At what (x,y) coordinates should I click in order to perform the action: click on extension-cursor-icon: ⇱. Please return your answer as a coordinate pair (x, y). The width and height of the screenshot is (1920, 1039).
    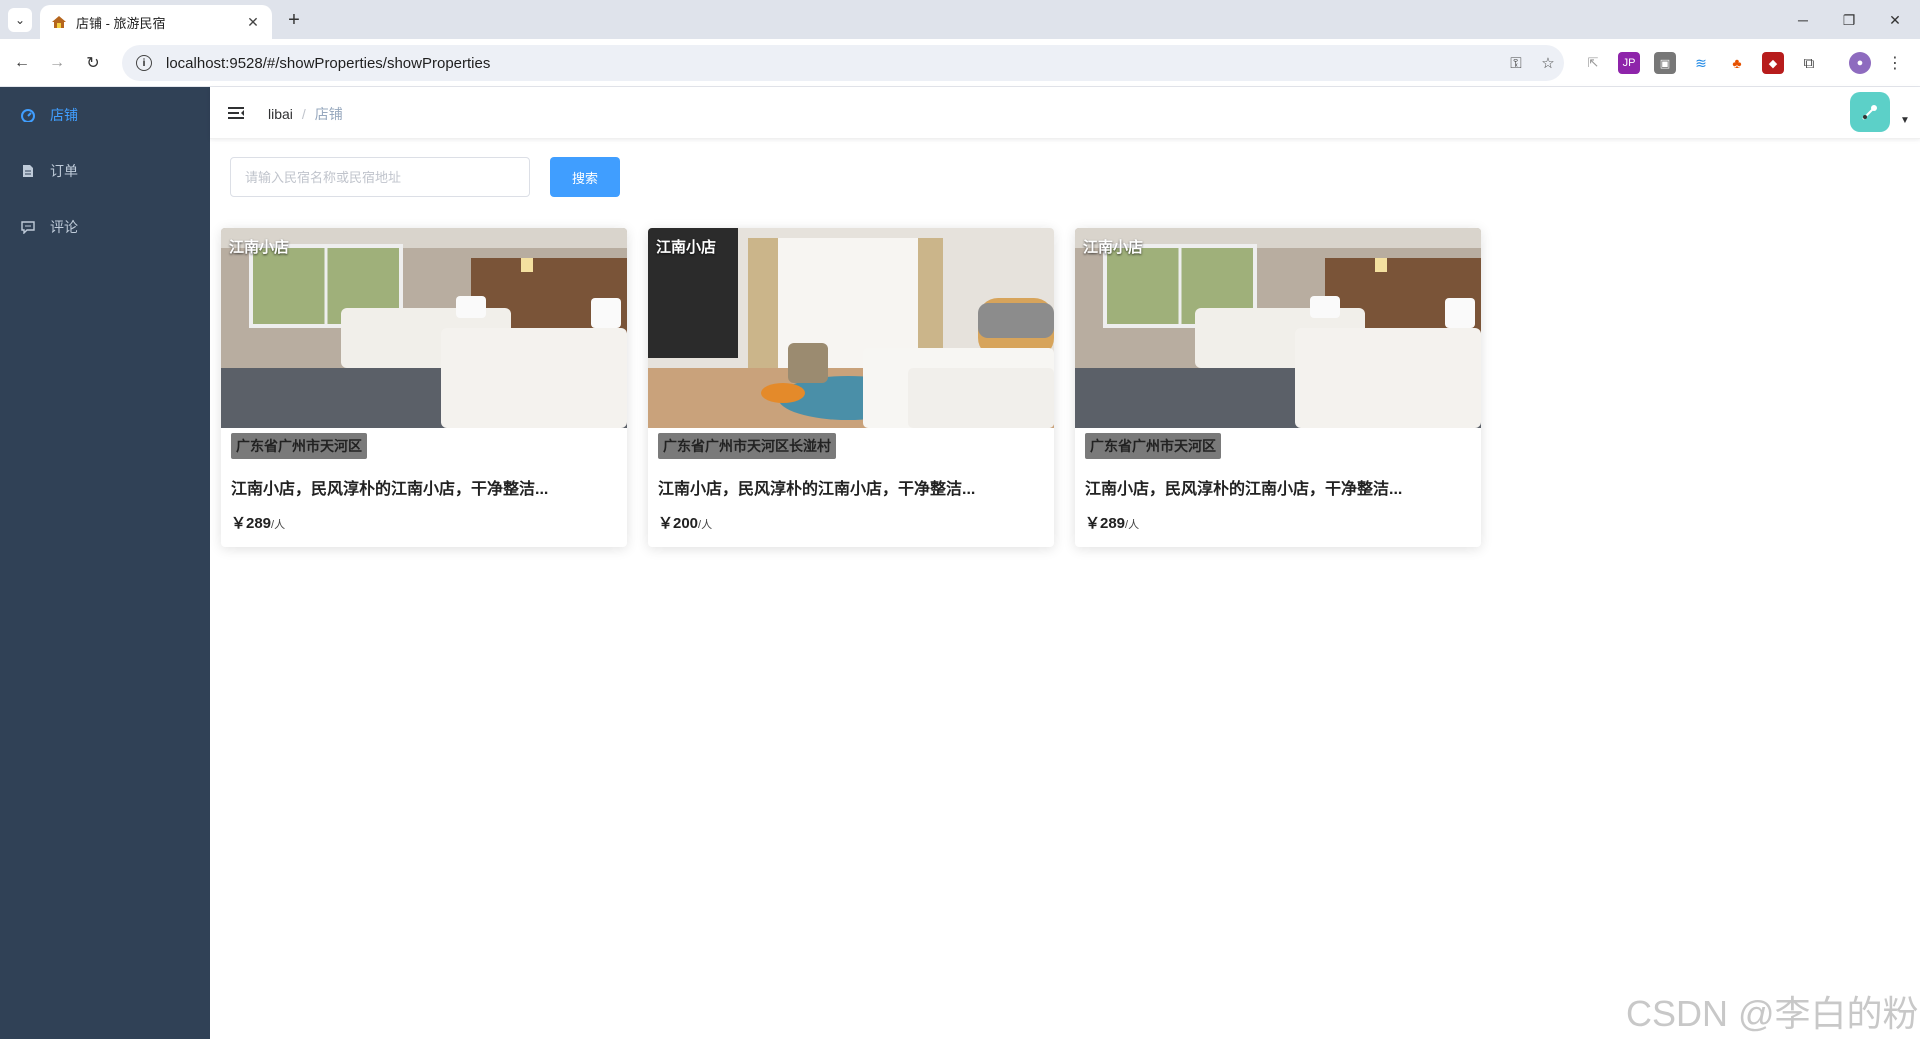
    Looking at the image, I should click on (1593, 63).